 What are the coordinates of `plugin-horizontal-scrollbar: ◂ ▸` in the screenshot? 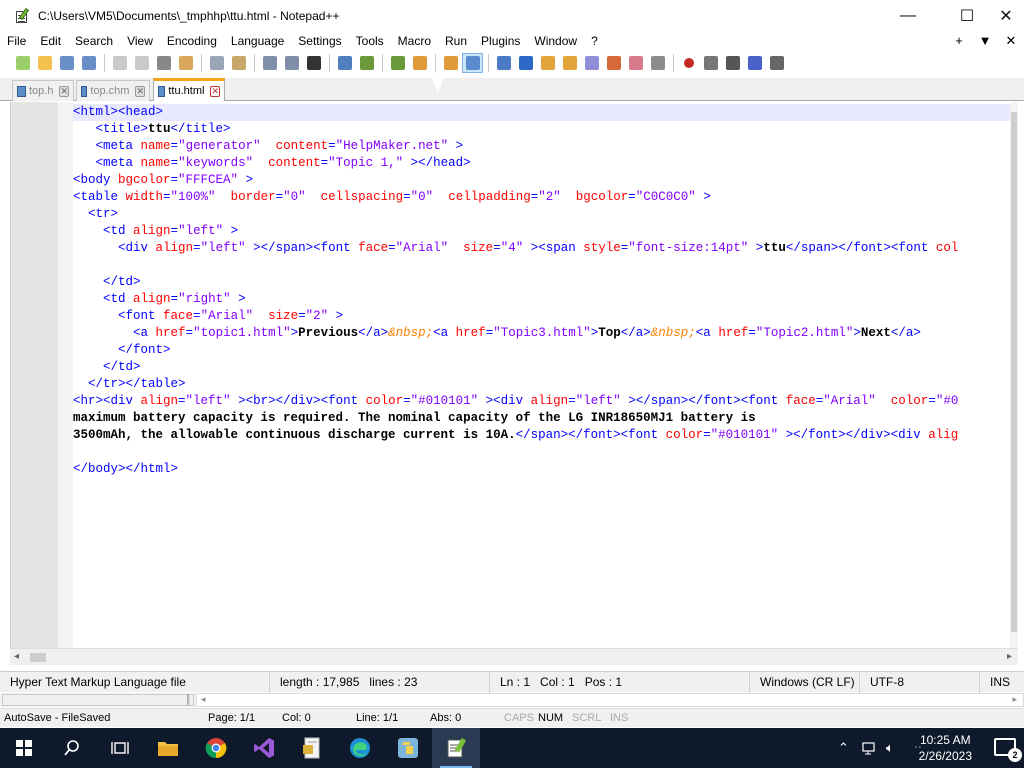 It's located at (610, 700).